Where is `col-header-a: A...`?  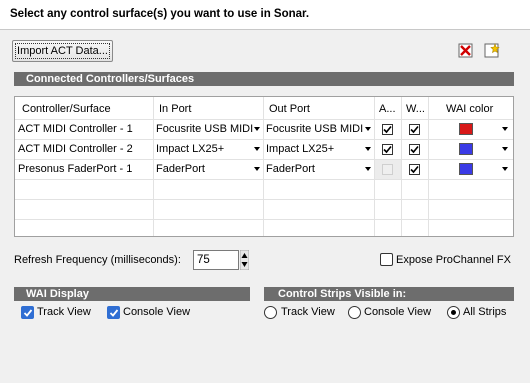
col-header-a: A... is located at coordinates (388, 109).